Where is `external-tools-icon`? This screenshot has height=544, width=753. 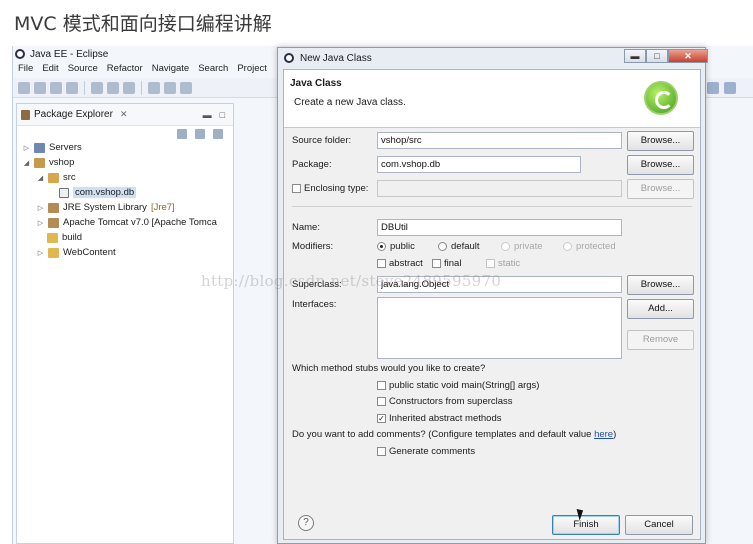 external-tools-icon is located at coordinates (186, 87).